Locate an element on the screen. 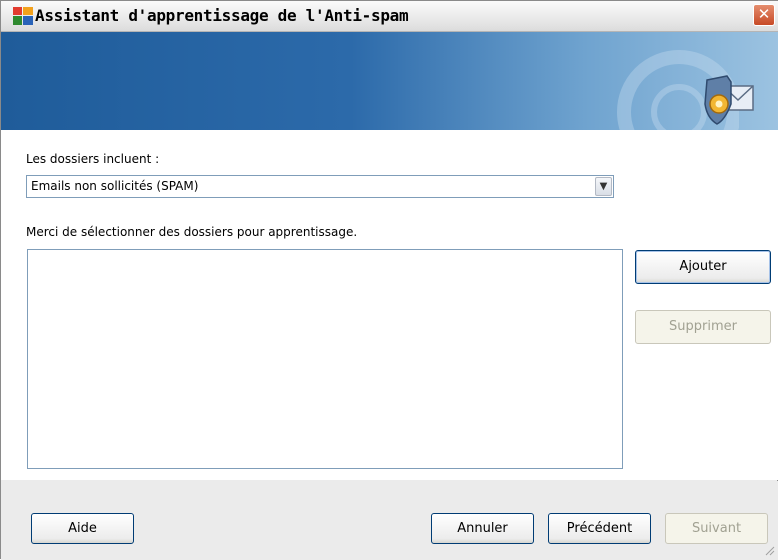 The height and width of the screenshot is (560, 778). close-button: ✕ is located at coordinates (764, 15).